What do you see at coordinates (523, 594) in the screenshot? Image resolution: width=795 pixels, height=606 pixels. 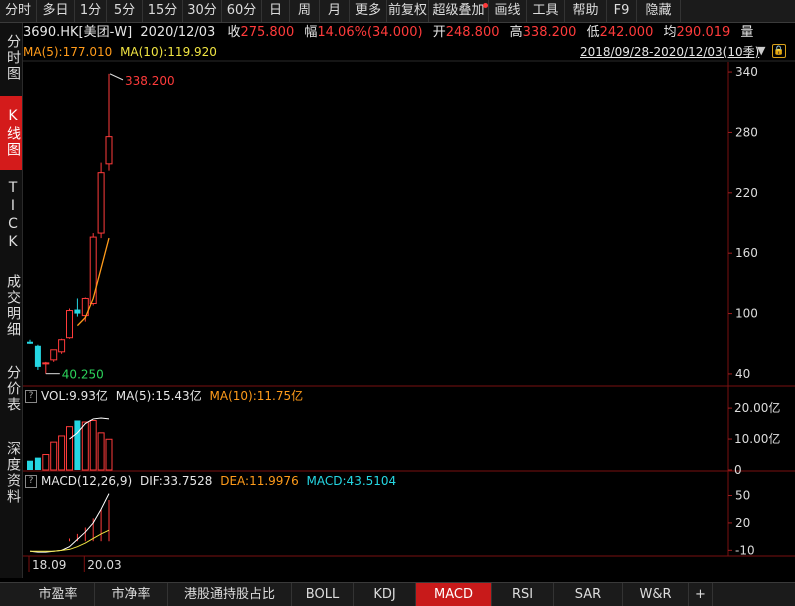 I see `tab-6: RSI` at bounding box center [523, 594].